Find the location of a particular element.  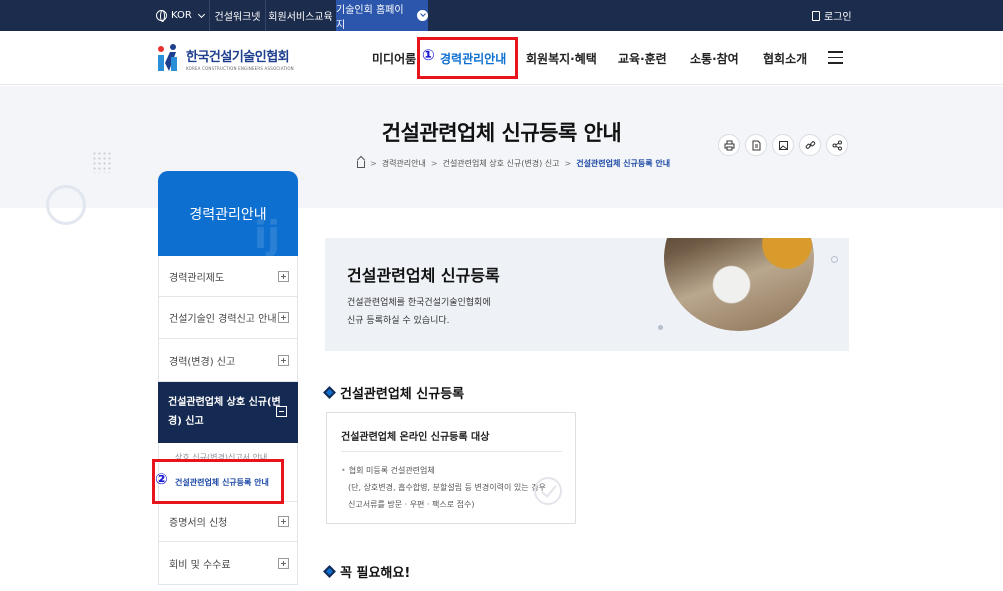

login-button: 로그인 is located at coordinates (832, 15).